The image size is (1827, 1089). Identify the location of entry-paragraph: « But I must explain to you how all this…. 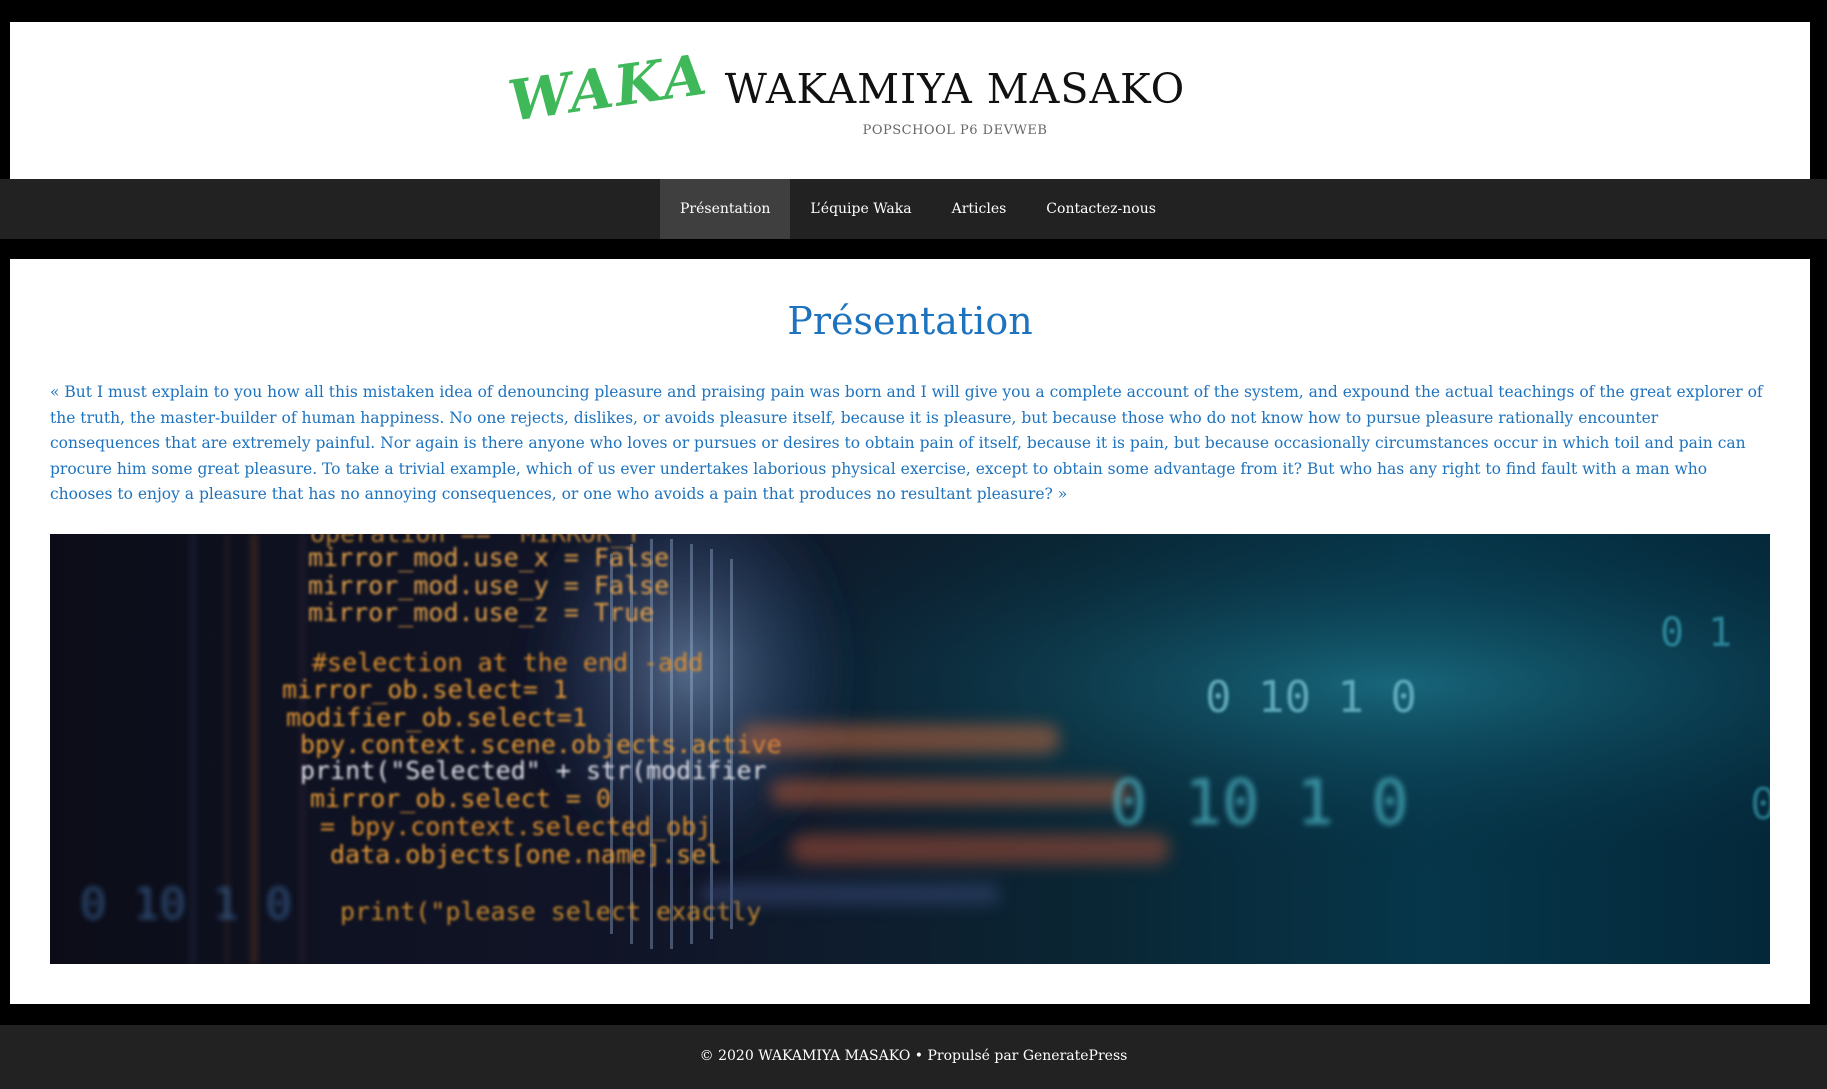
(906, 443).